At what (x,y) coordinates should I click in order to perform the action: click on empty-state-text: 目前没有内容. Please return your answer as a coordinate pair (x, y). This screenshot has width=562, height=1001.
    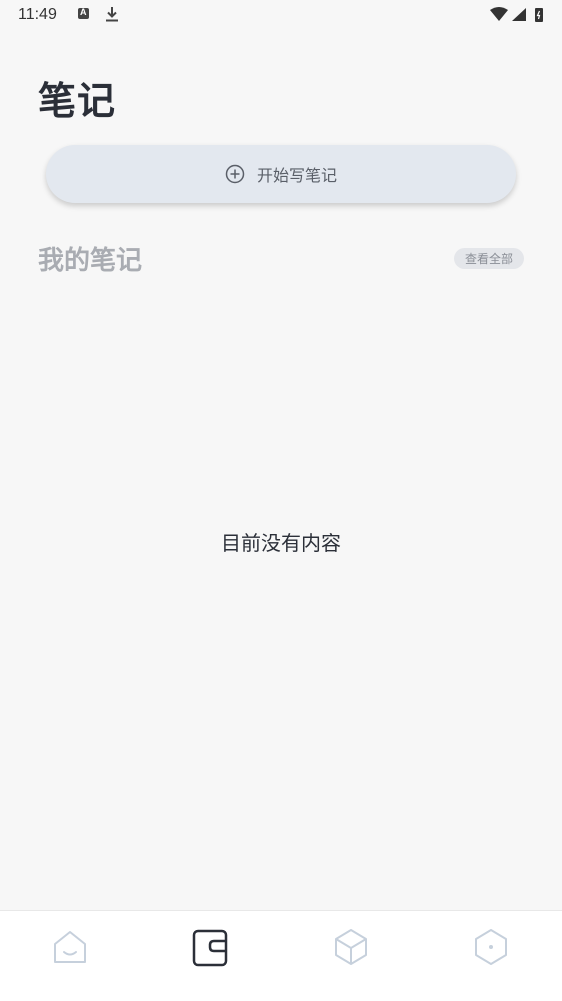
    Looking at the image, I should click on (281, 543).